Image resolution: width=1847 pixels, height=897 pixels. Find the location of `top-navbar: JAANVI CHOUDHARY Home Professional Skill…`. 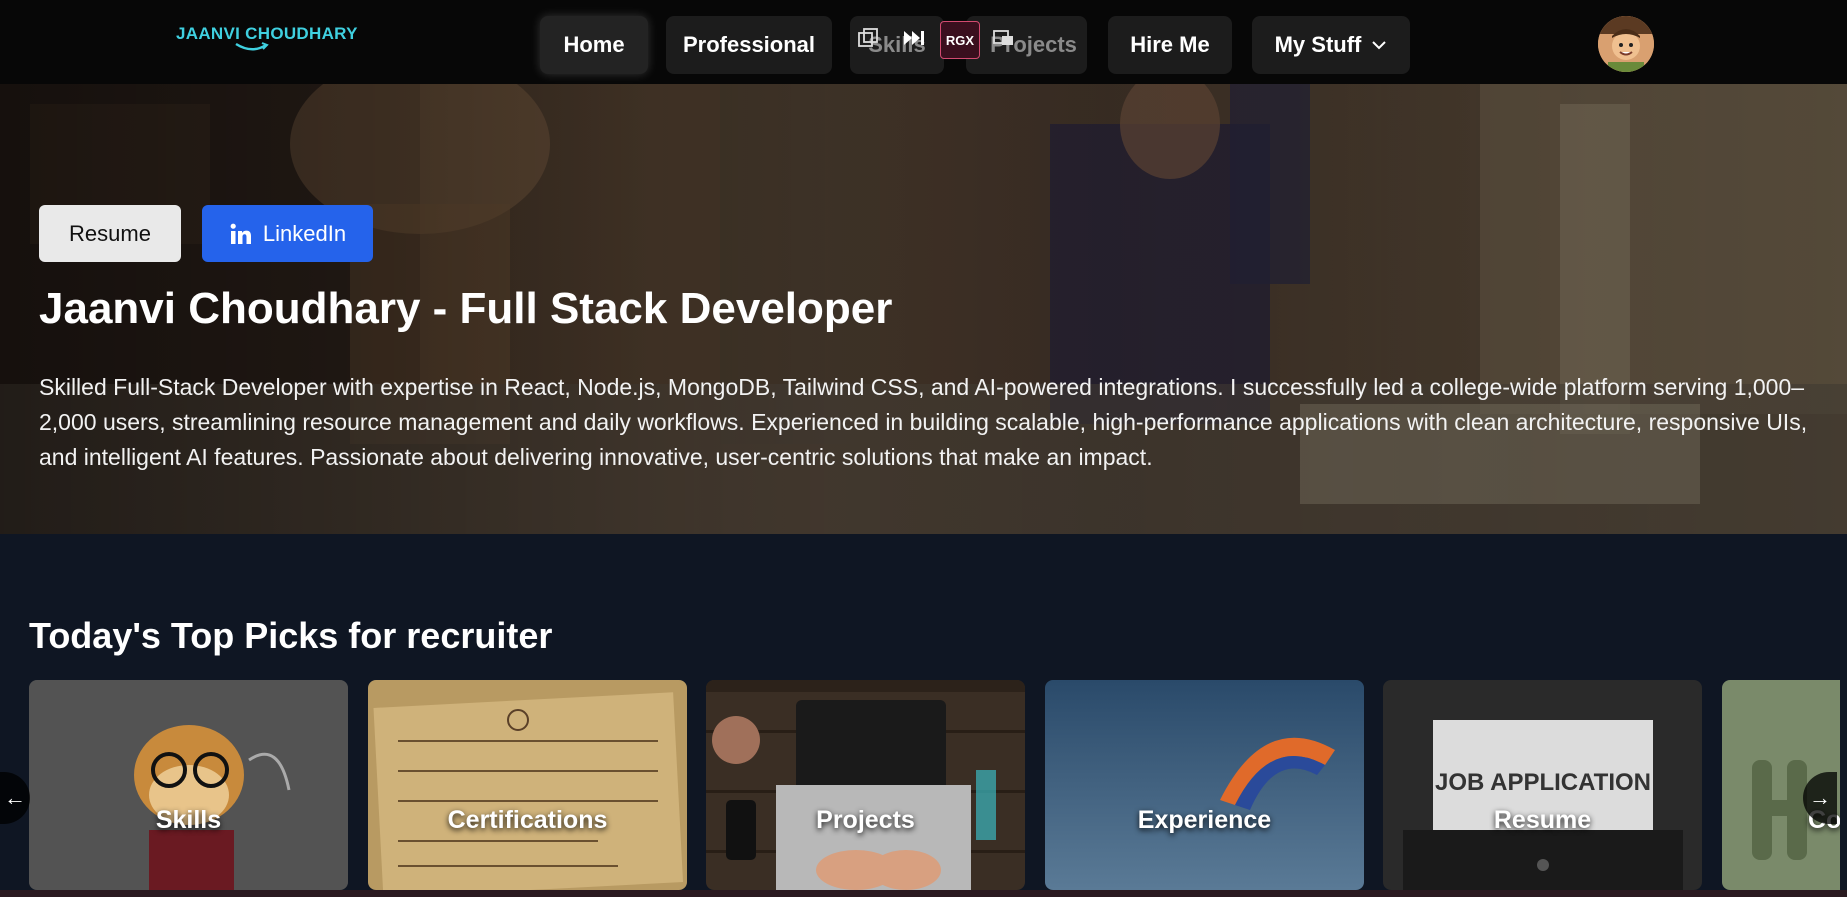

top-navbar: JAANVI CHOUDHARY Home Professional Skill… is located at coordinates (923, 42).